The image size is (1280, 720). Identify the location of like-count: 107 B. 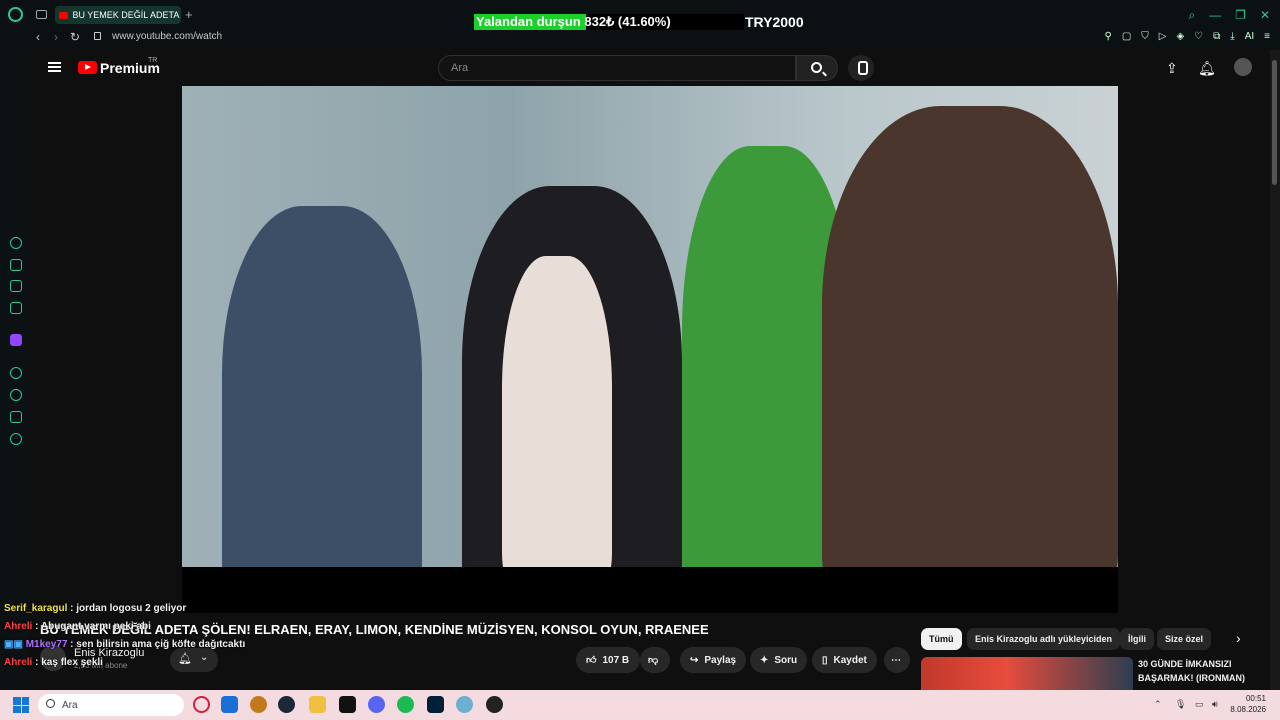
(616, 660).